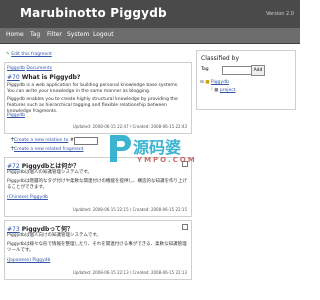 This screenshot has height=300, width=320. What do you see at coordinates (93, 13) in the screenshot?
I see `app-title: Marubinotto Piggydb` at bounding box center [93, 13].